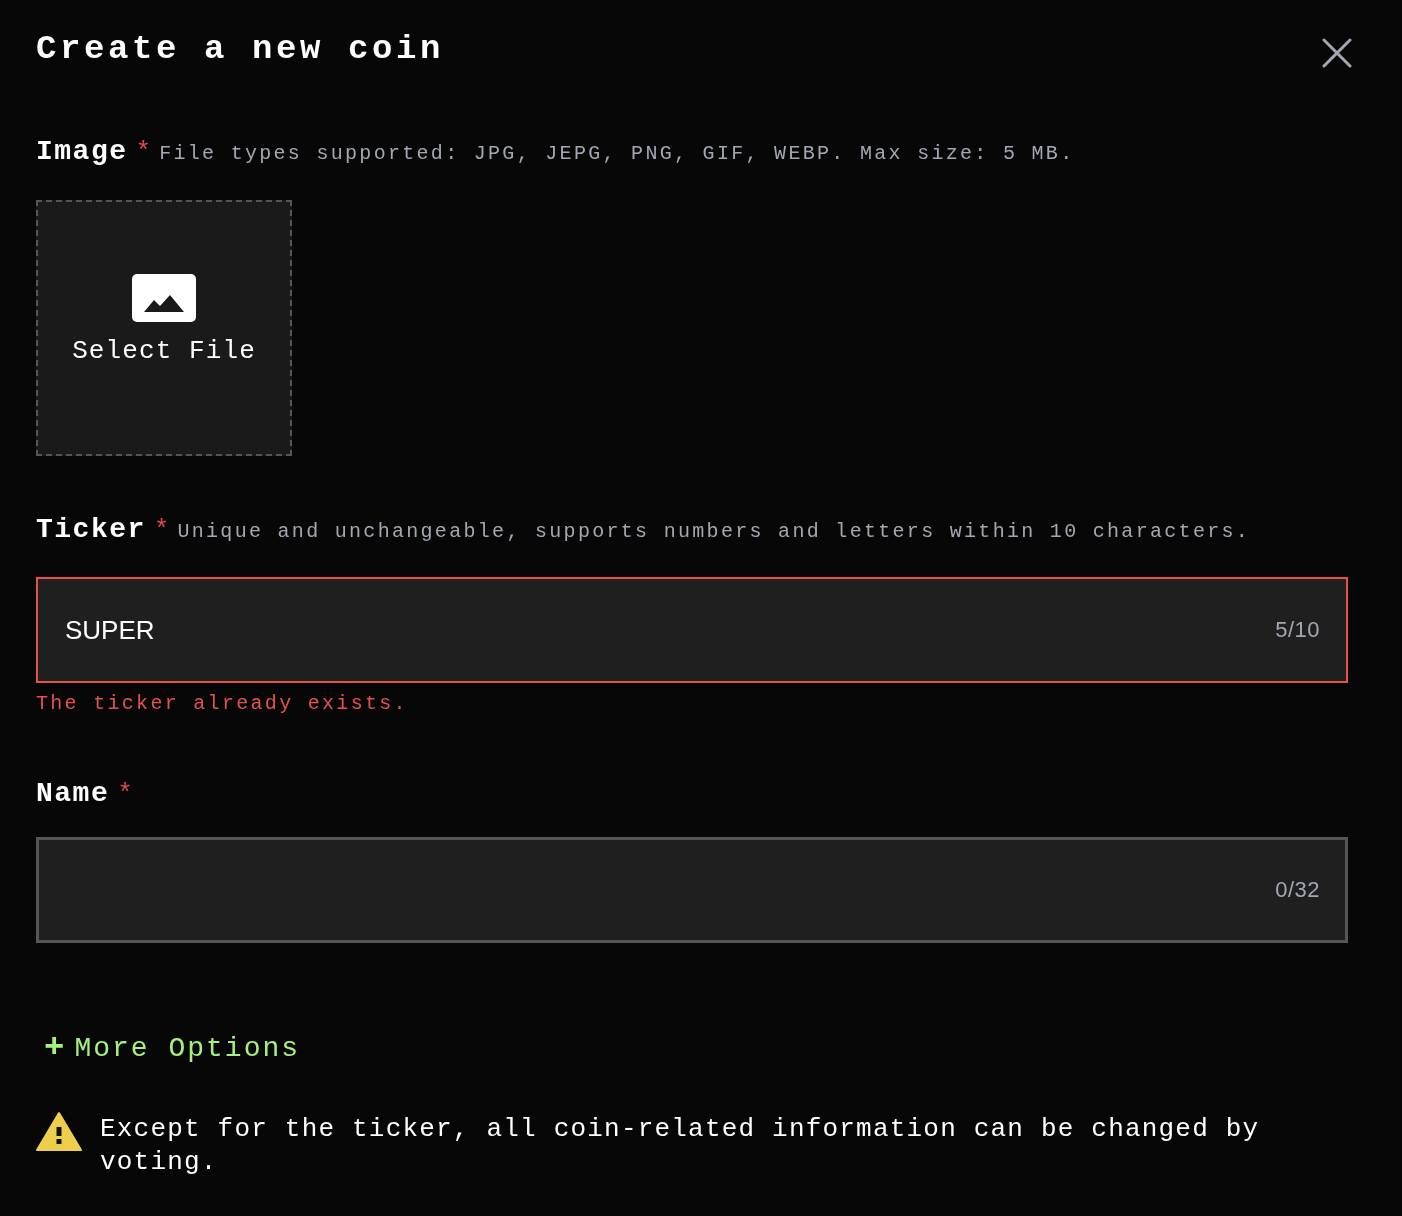 This screenshot has width=1402, height=1216. I want to click on hint-text: Unique and unchangeable, supports numbers and letters within 10 characters., so click(714, 531).